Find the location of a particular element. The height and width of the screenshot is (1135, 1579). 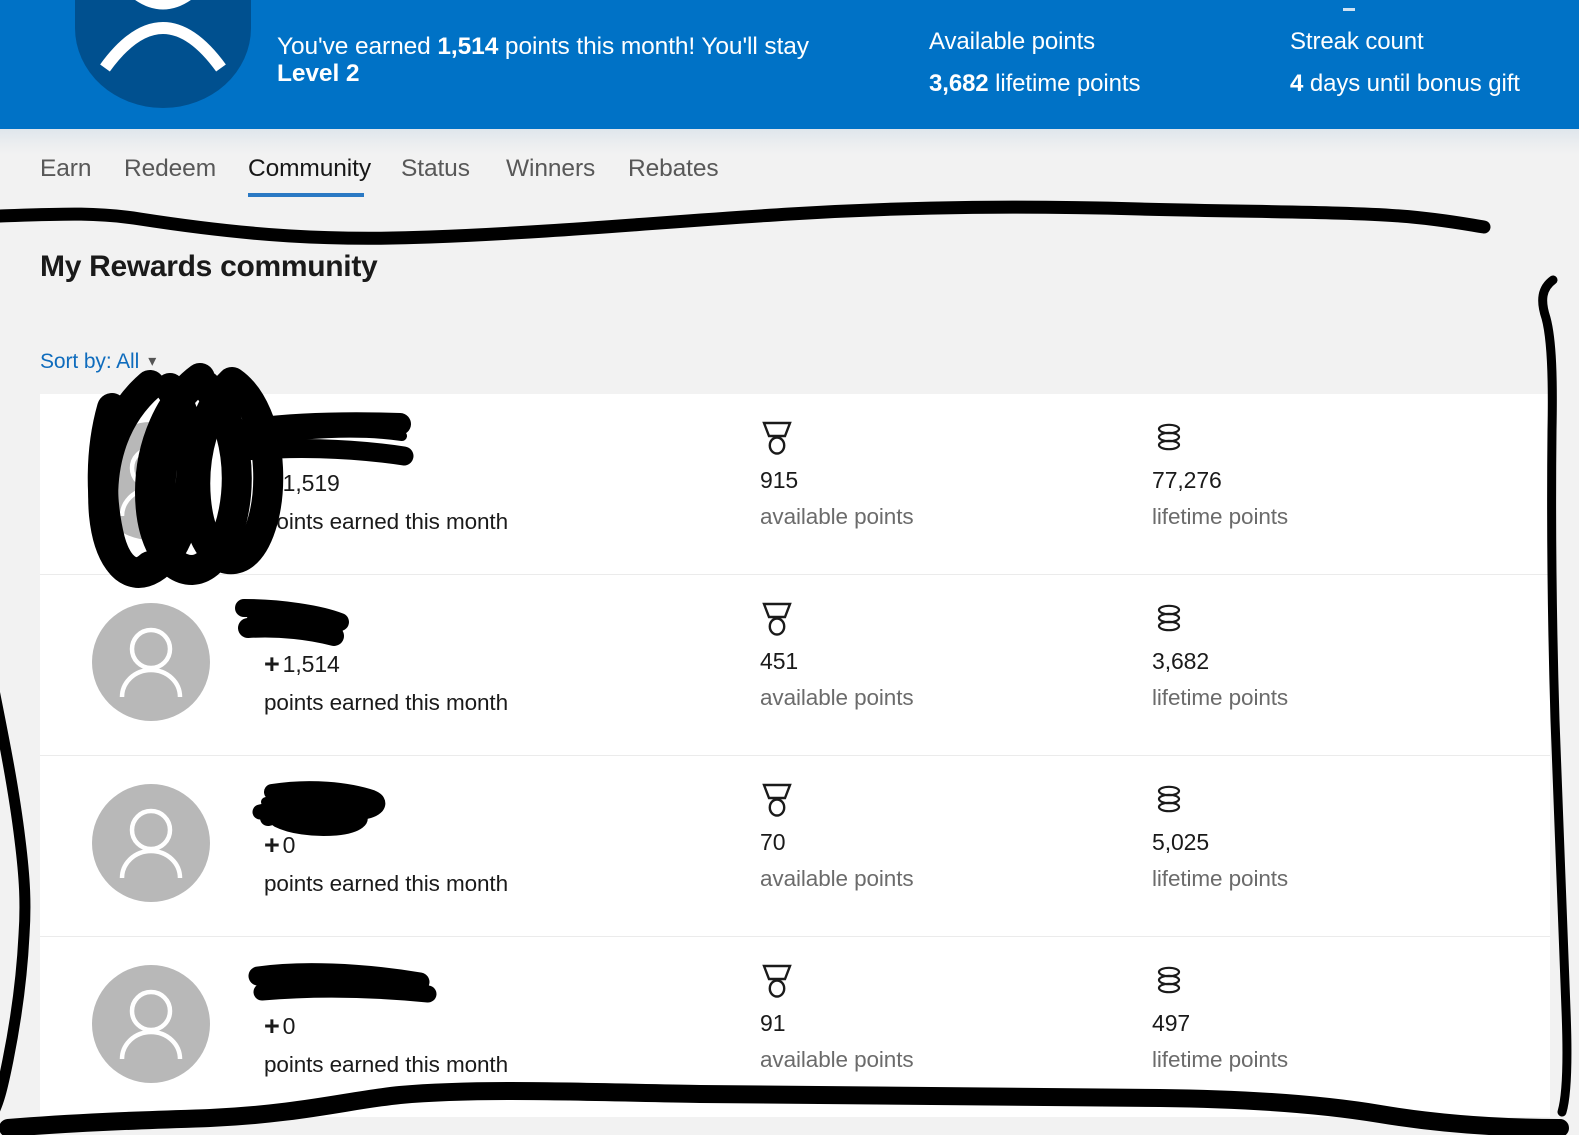

header-message-level: Level 2 is located at coordinates (318, 74).